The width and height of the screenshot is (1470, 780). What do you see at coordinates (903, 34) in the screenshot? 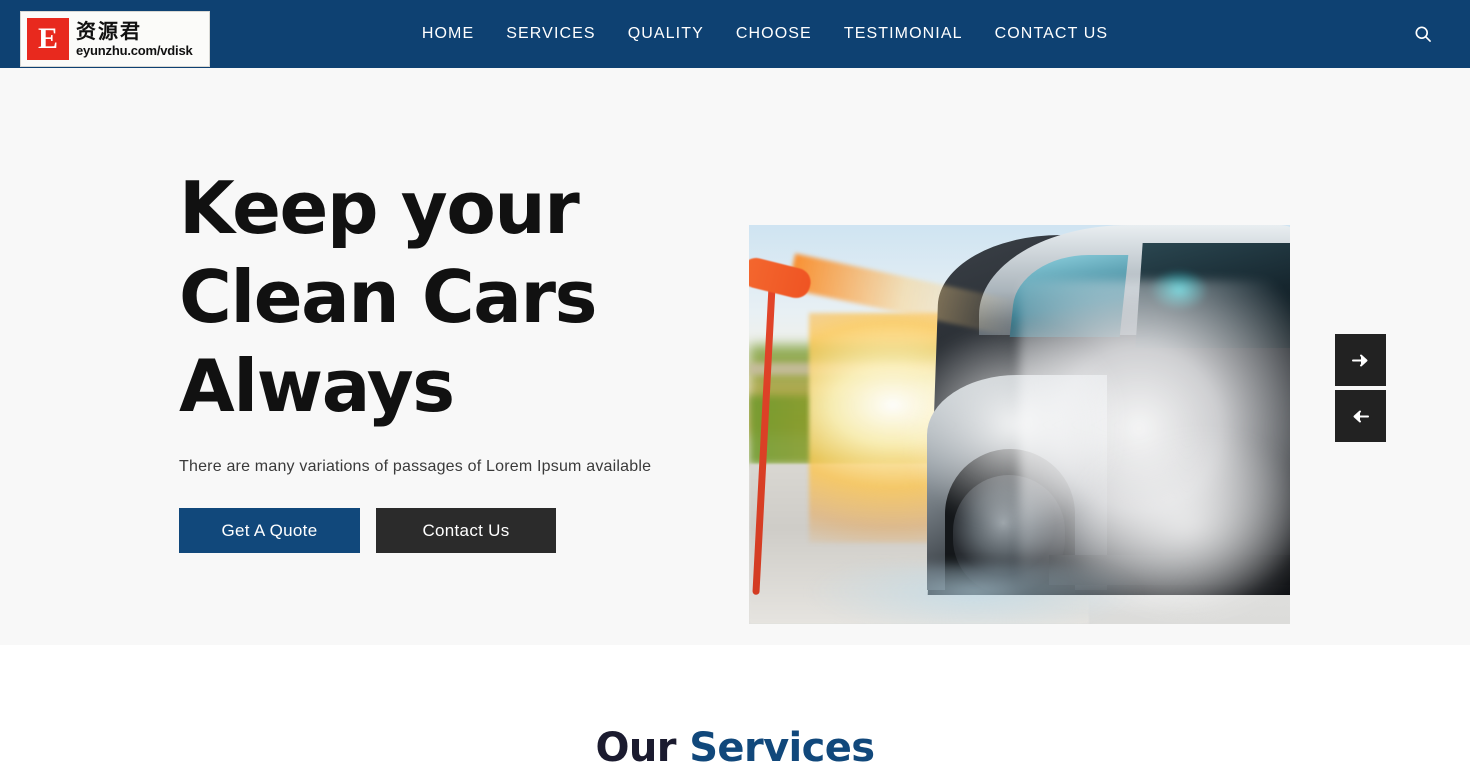
I see `nav-item-testimonial: TESTIMONIAL` at bounding box center [903, 34].